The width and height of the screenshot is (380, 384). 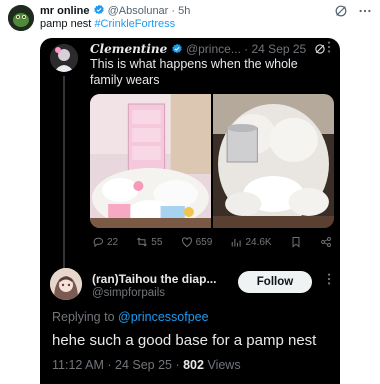 What do you see at coordinates (275, 282) in the screenshot?
I see `follow-button: Follow` at bounding box center [275, 282].